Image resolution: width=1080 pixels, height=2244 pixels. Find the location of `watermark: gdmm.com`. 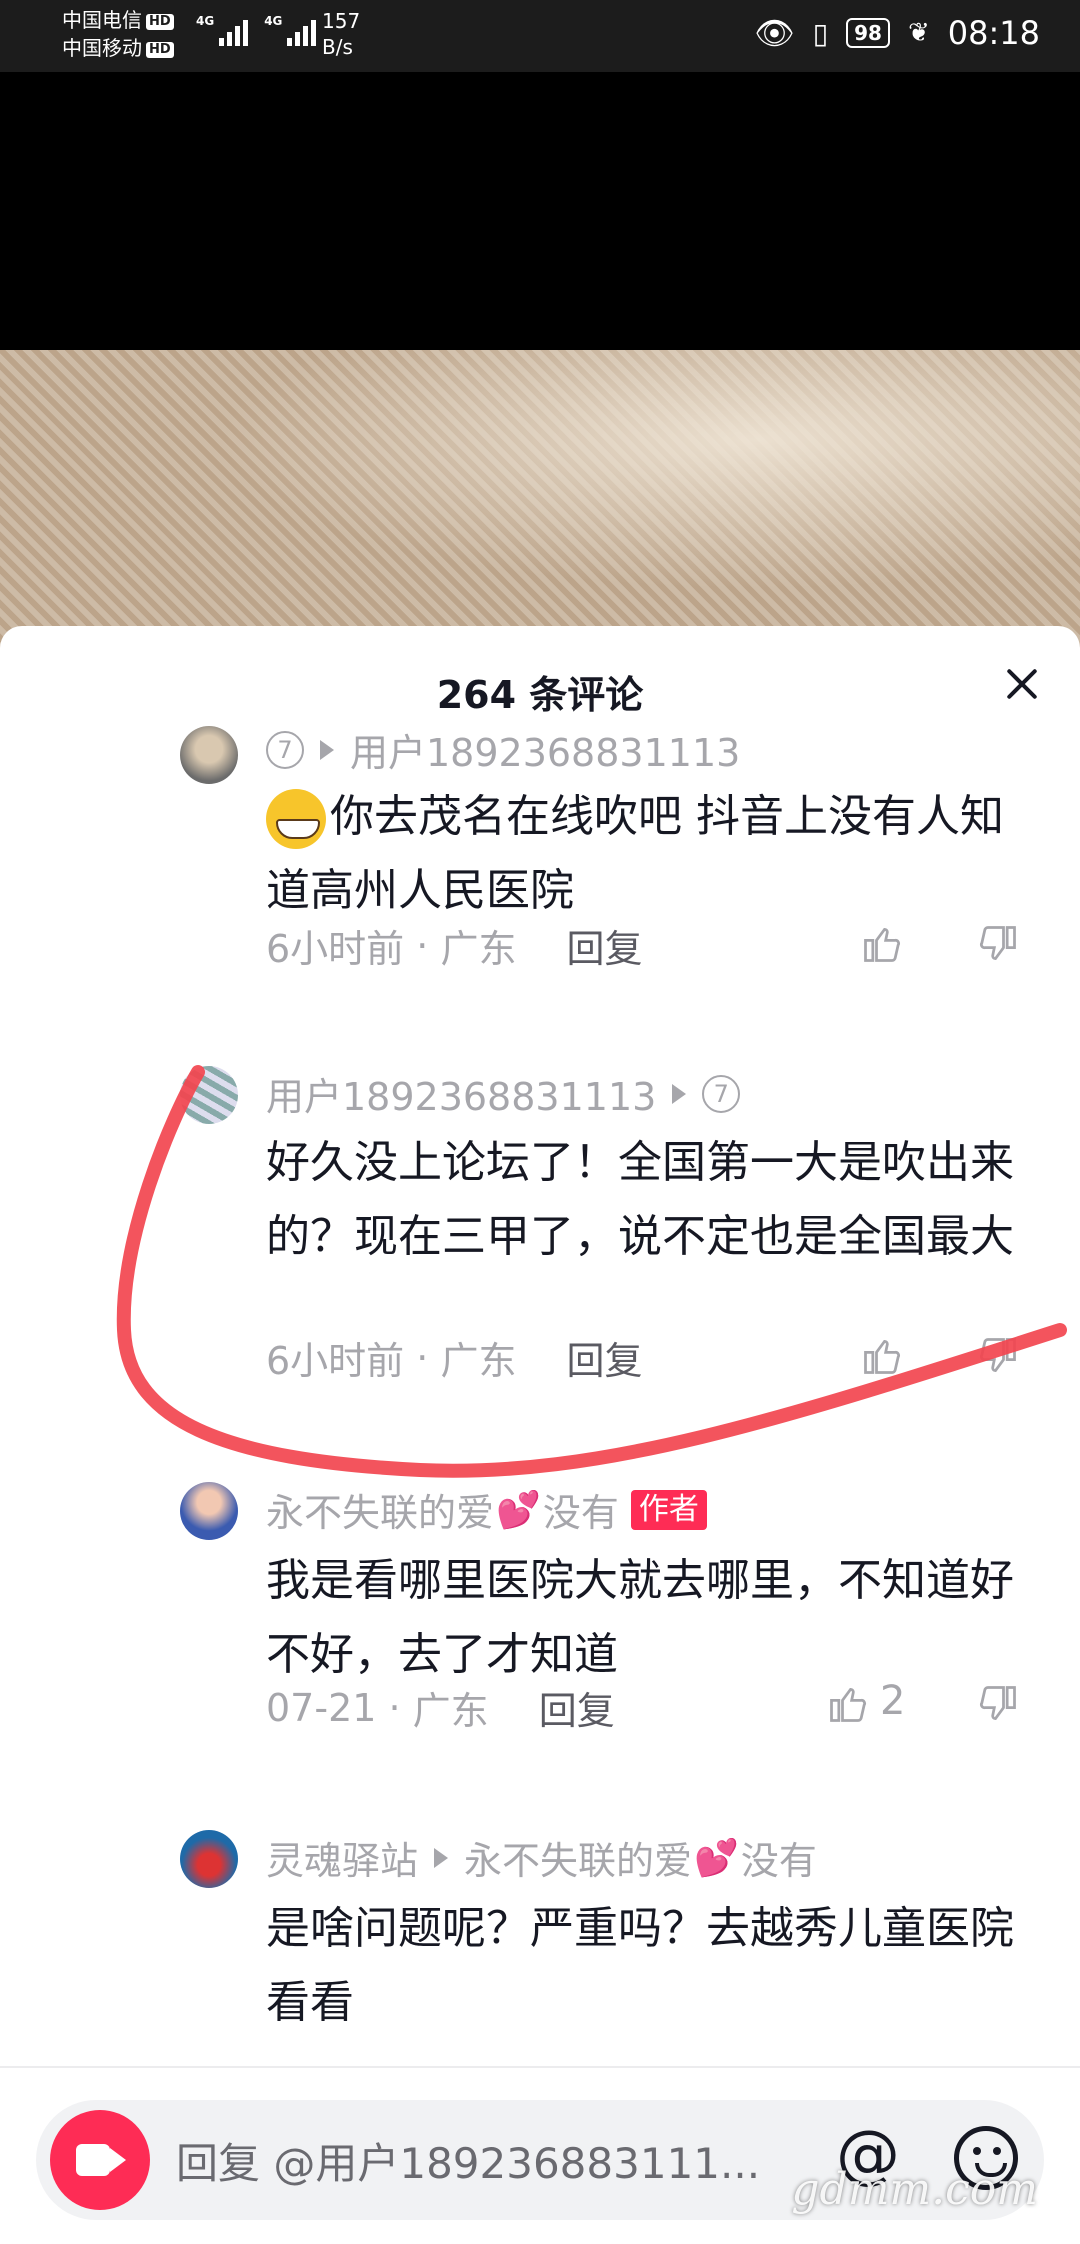

watermark: gdmm.com is located at coordinates (914, 2189).